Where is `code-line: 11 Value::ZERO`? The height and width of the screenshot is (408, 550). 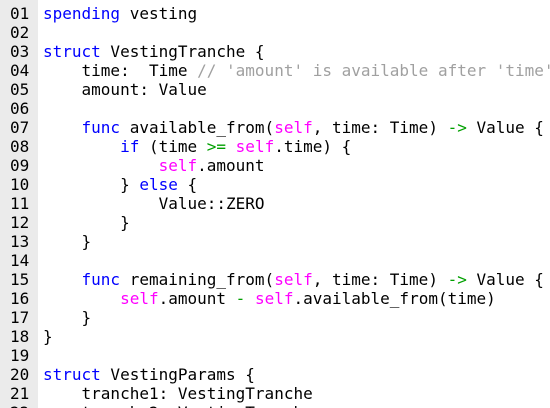
code-line: 11 Value::ZERO is located at coordinates (275, 203).